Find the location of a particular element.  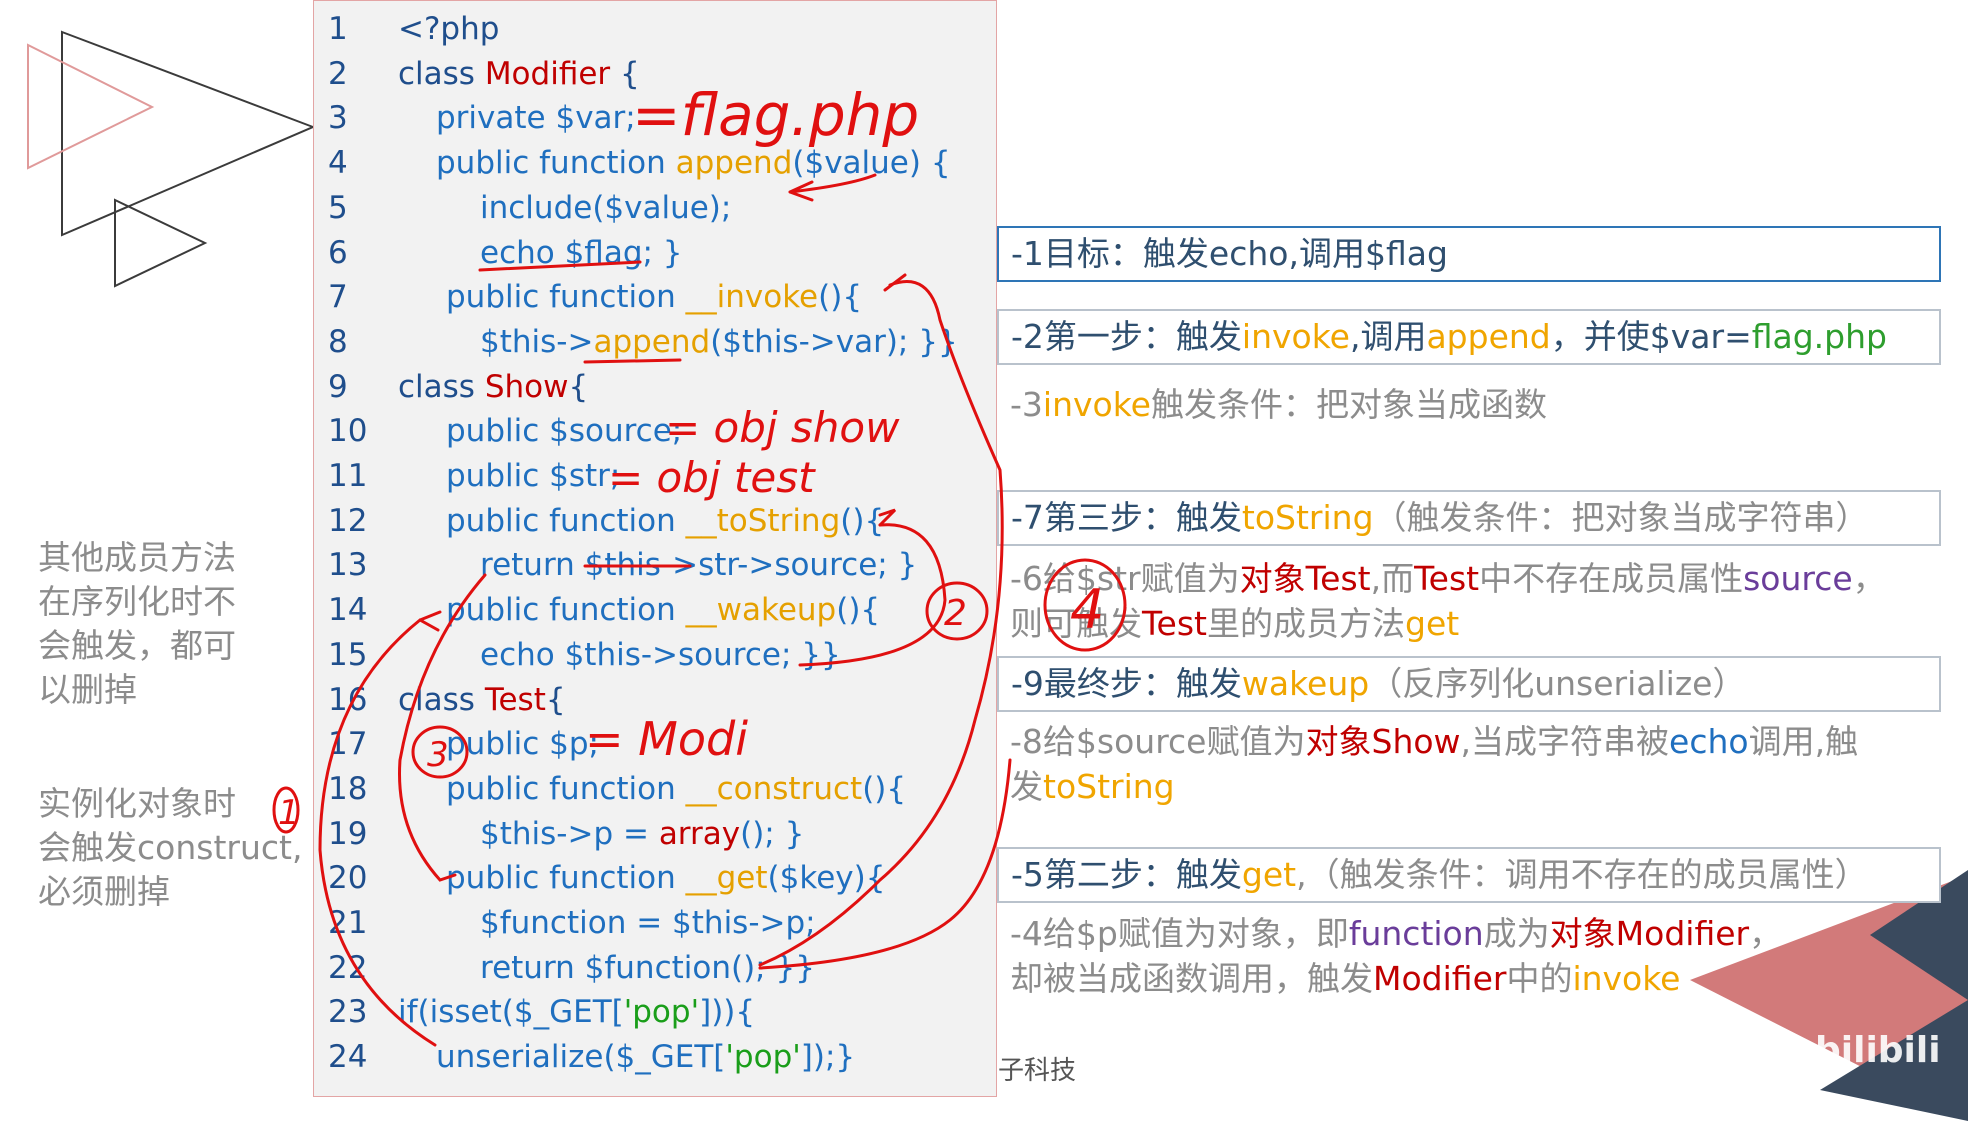

code-token: __toString is located at coordinates (763, 520).